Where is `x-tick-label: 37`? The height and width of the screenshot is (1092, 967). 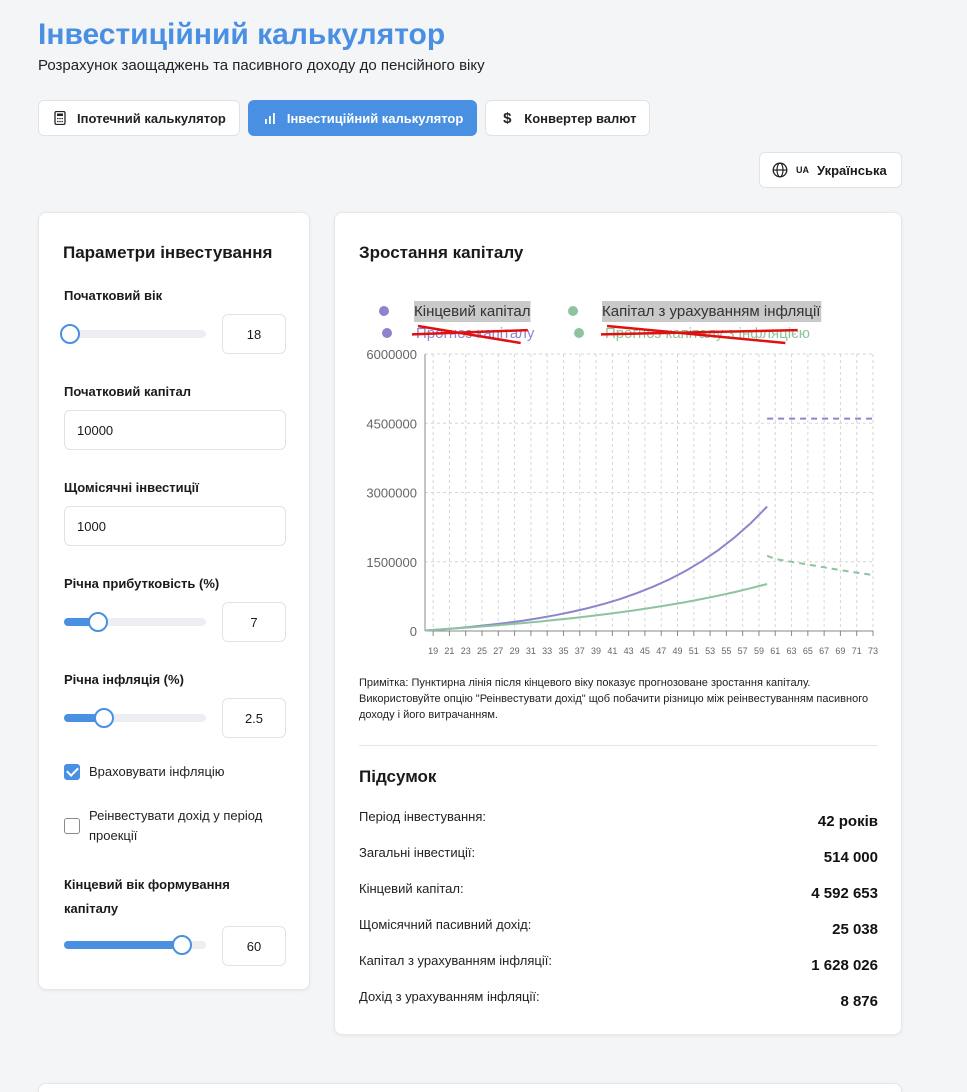
x-tick-label: 37 is located at coordinates (580, 651).